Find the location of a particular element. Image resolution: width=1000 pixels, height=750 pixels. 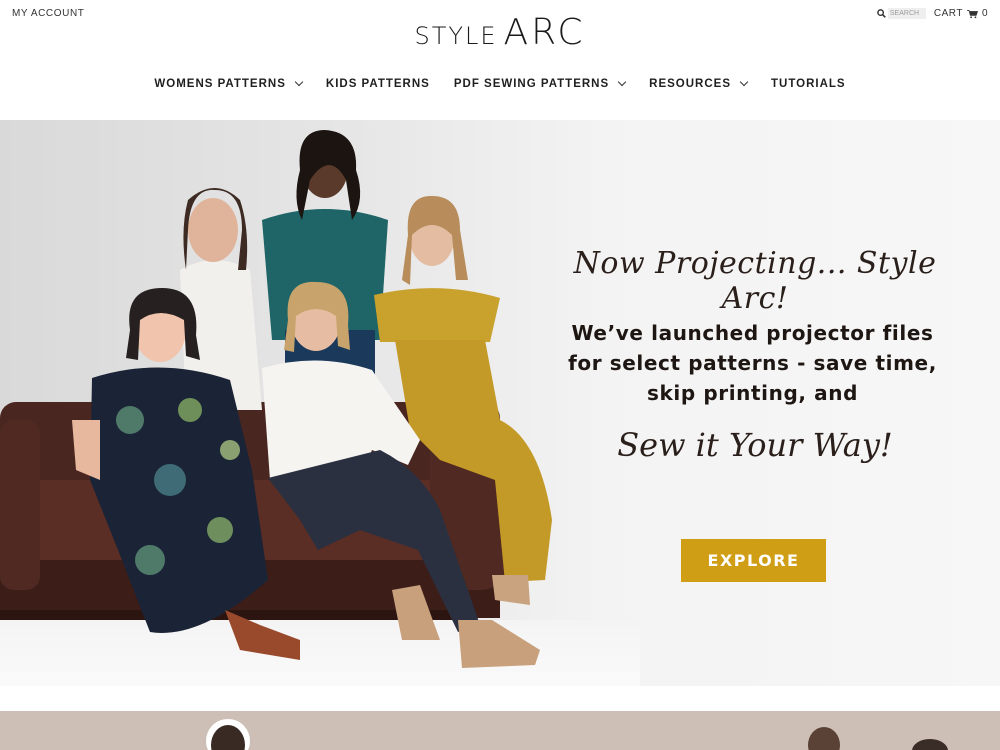

nav-label: KIDS PATTERNS is located at coordinates (377, 84).